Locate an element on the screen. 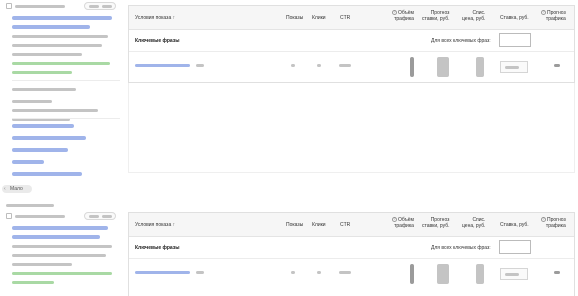  group-name-text is located at coordinates (30, 205).